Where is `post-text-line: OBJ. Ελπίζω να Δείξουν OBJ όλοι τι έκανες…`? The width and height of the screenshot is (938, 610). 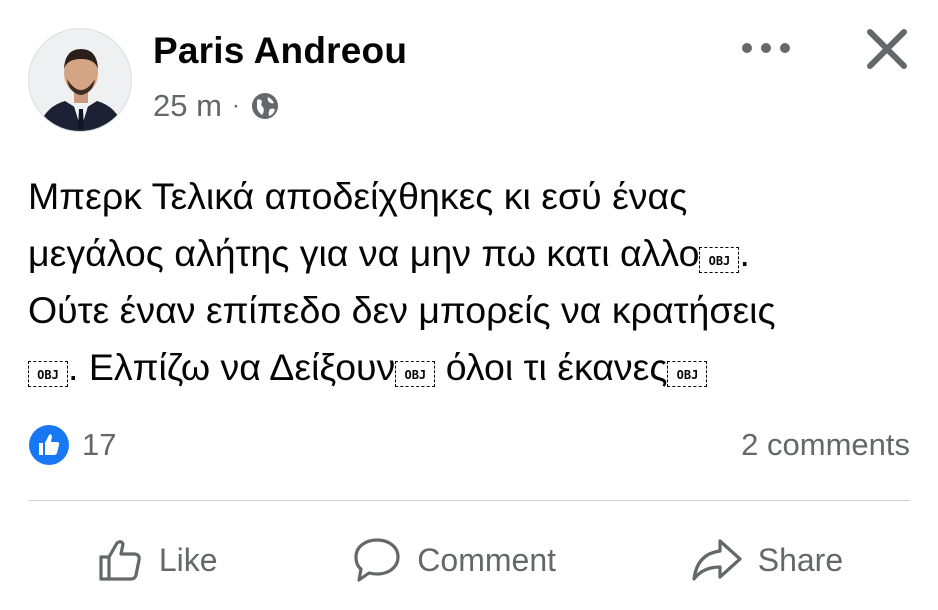 post-text-line: OBJ. Ελπίζω να Δείξουν OBJ όλοι τι έκανες… is located at coordinates (468, 367).